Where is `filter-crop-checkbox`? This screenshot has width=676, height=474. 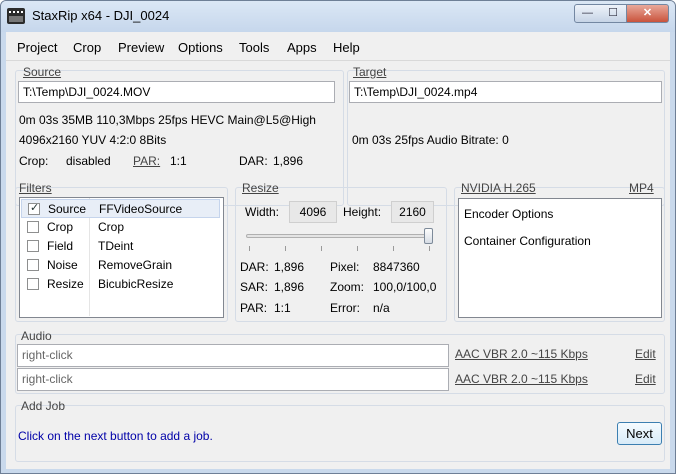
filter-crop-checkbox is located at coordinates (33, 227).